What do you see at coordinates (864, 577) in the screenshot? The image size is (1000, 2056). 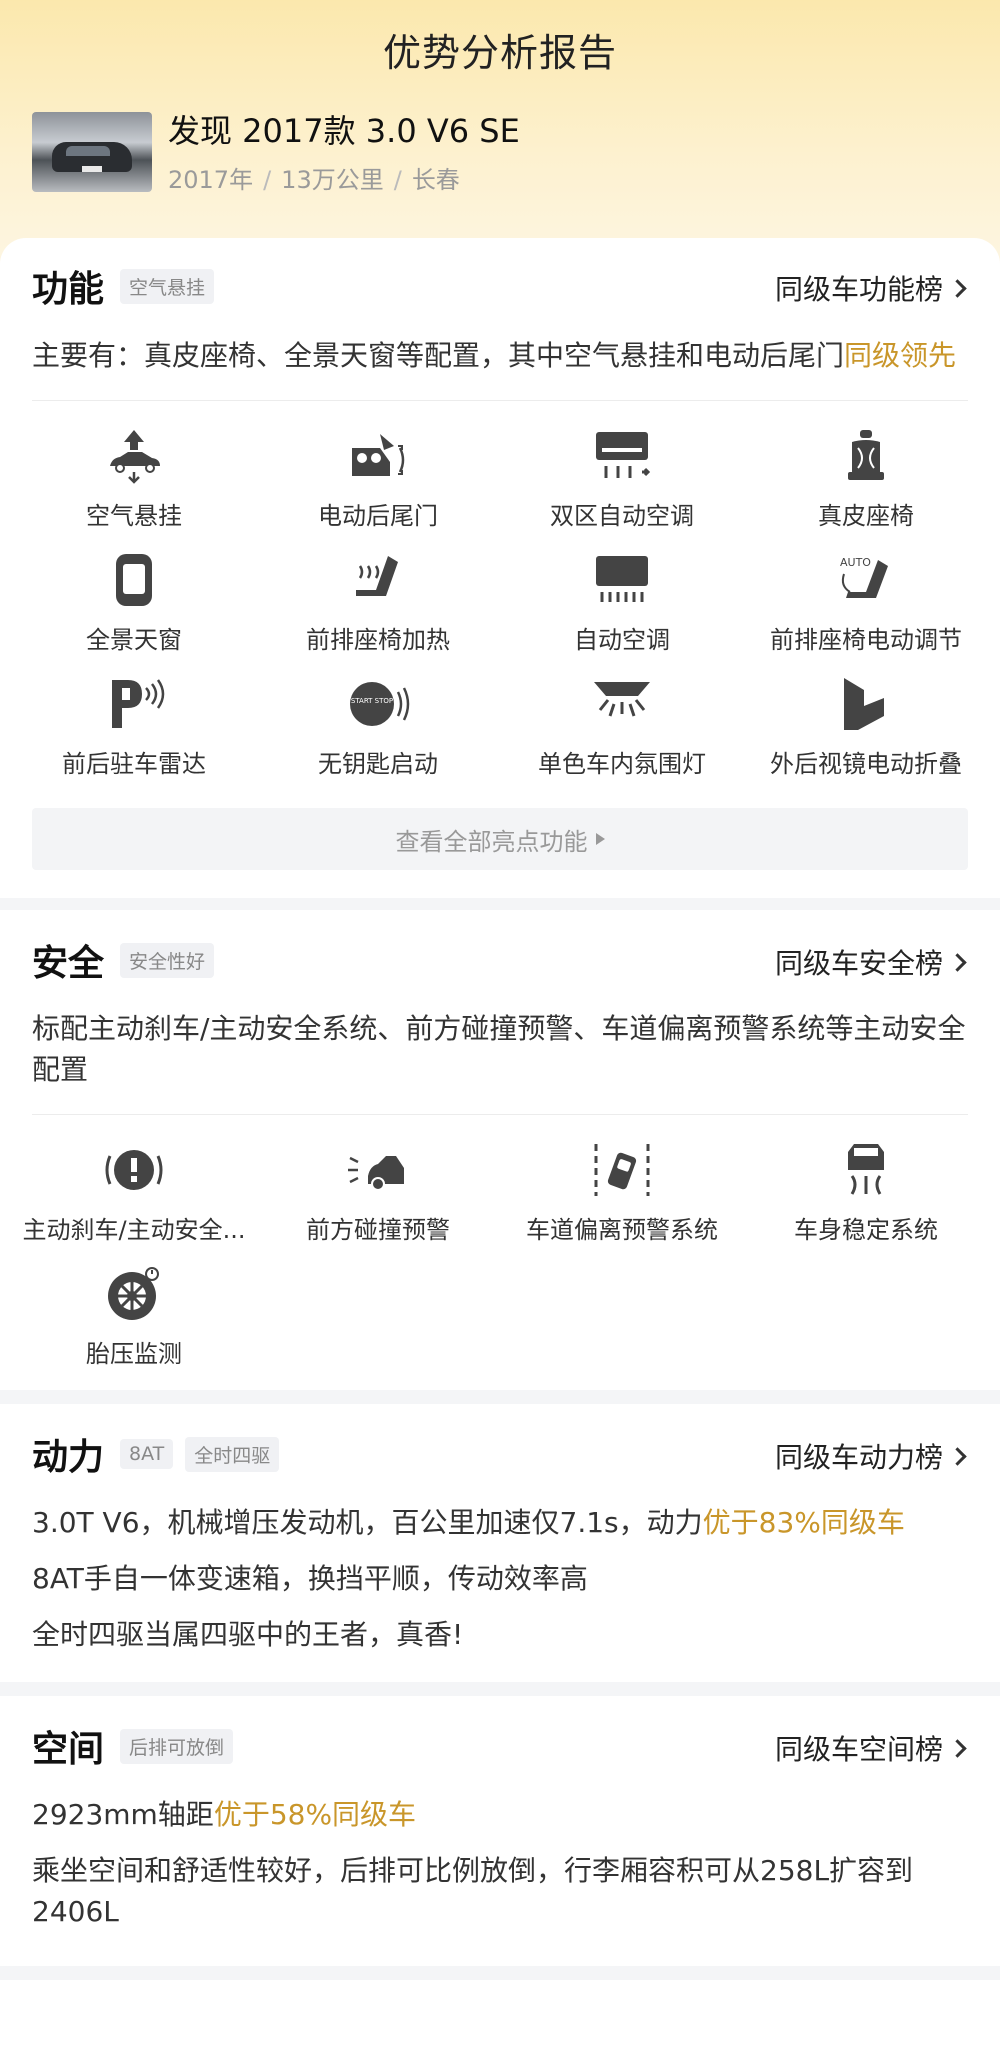 I see `power-seat-icon: AUTO` at bounding box center [864, 577].